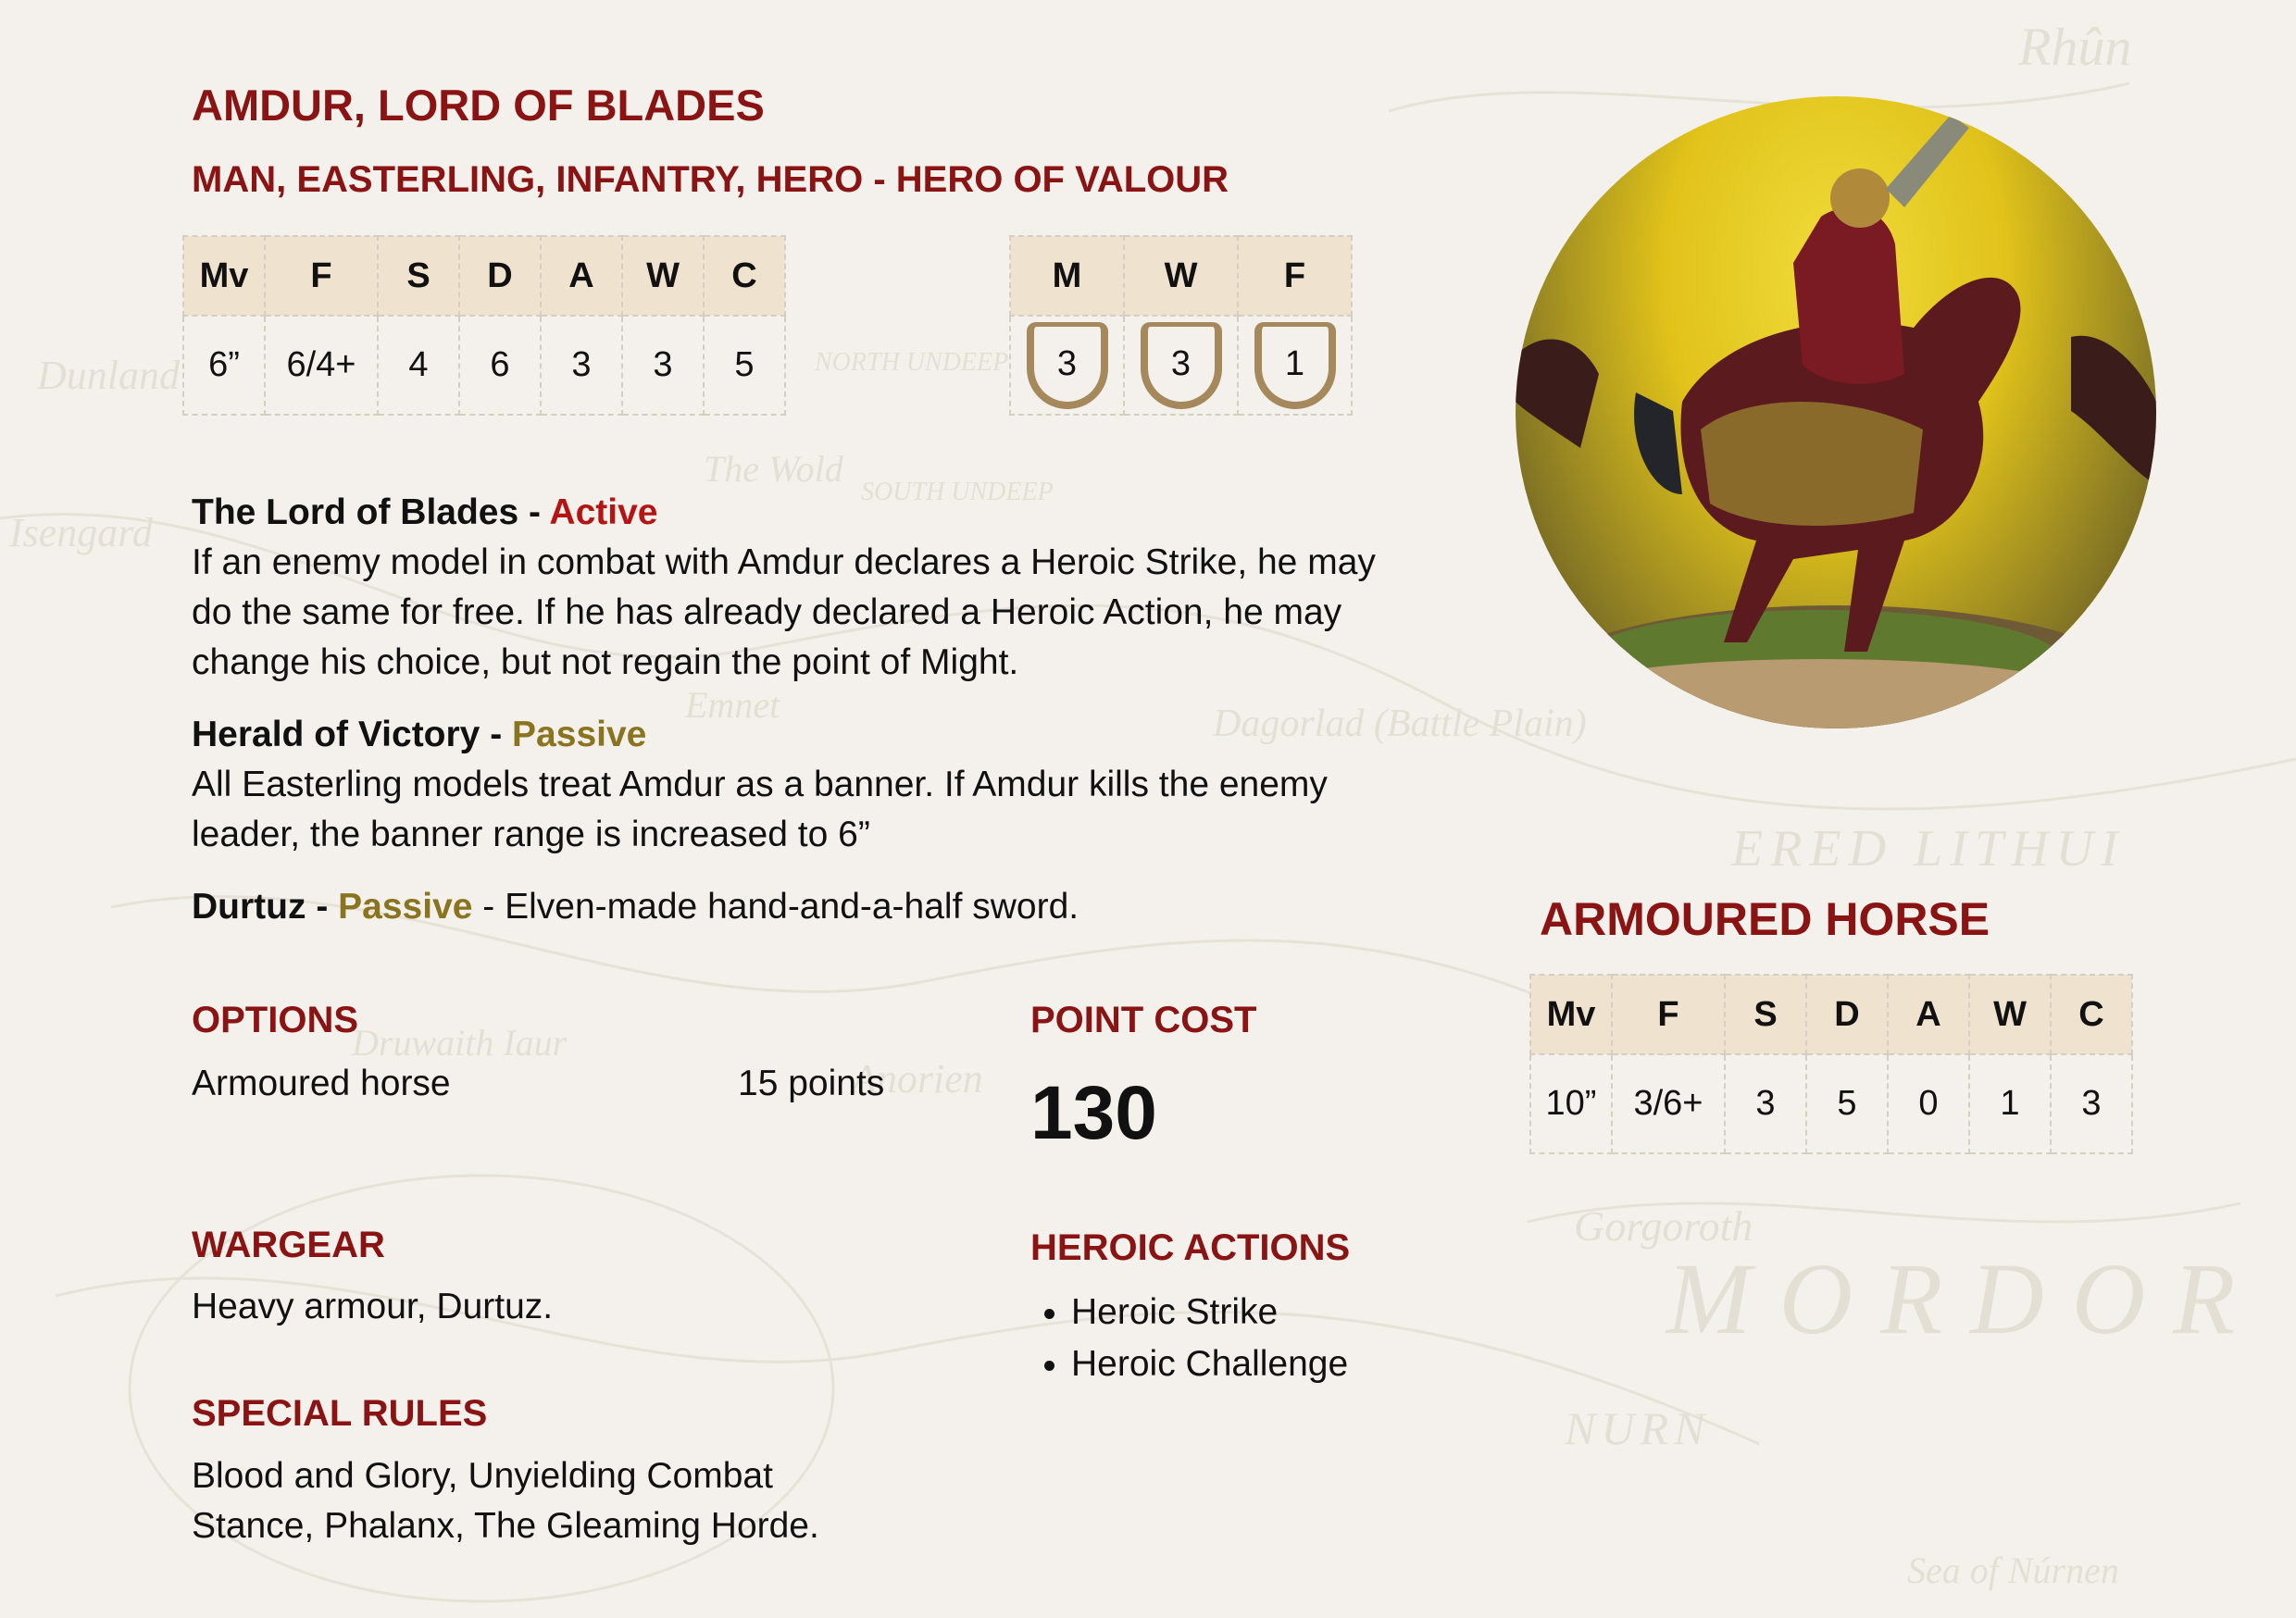 This screenshot has width=2296, height=1618. I want to click on options-heading: OPTIONS, so click(275, 1020).